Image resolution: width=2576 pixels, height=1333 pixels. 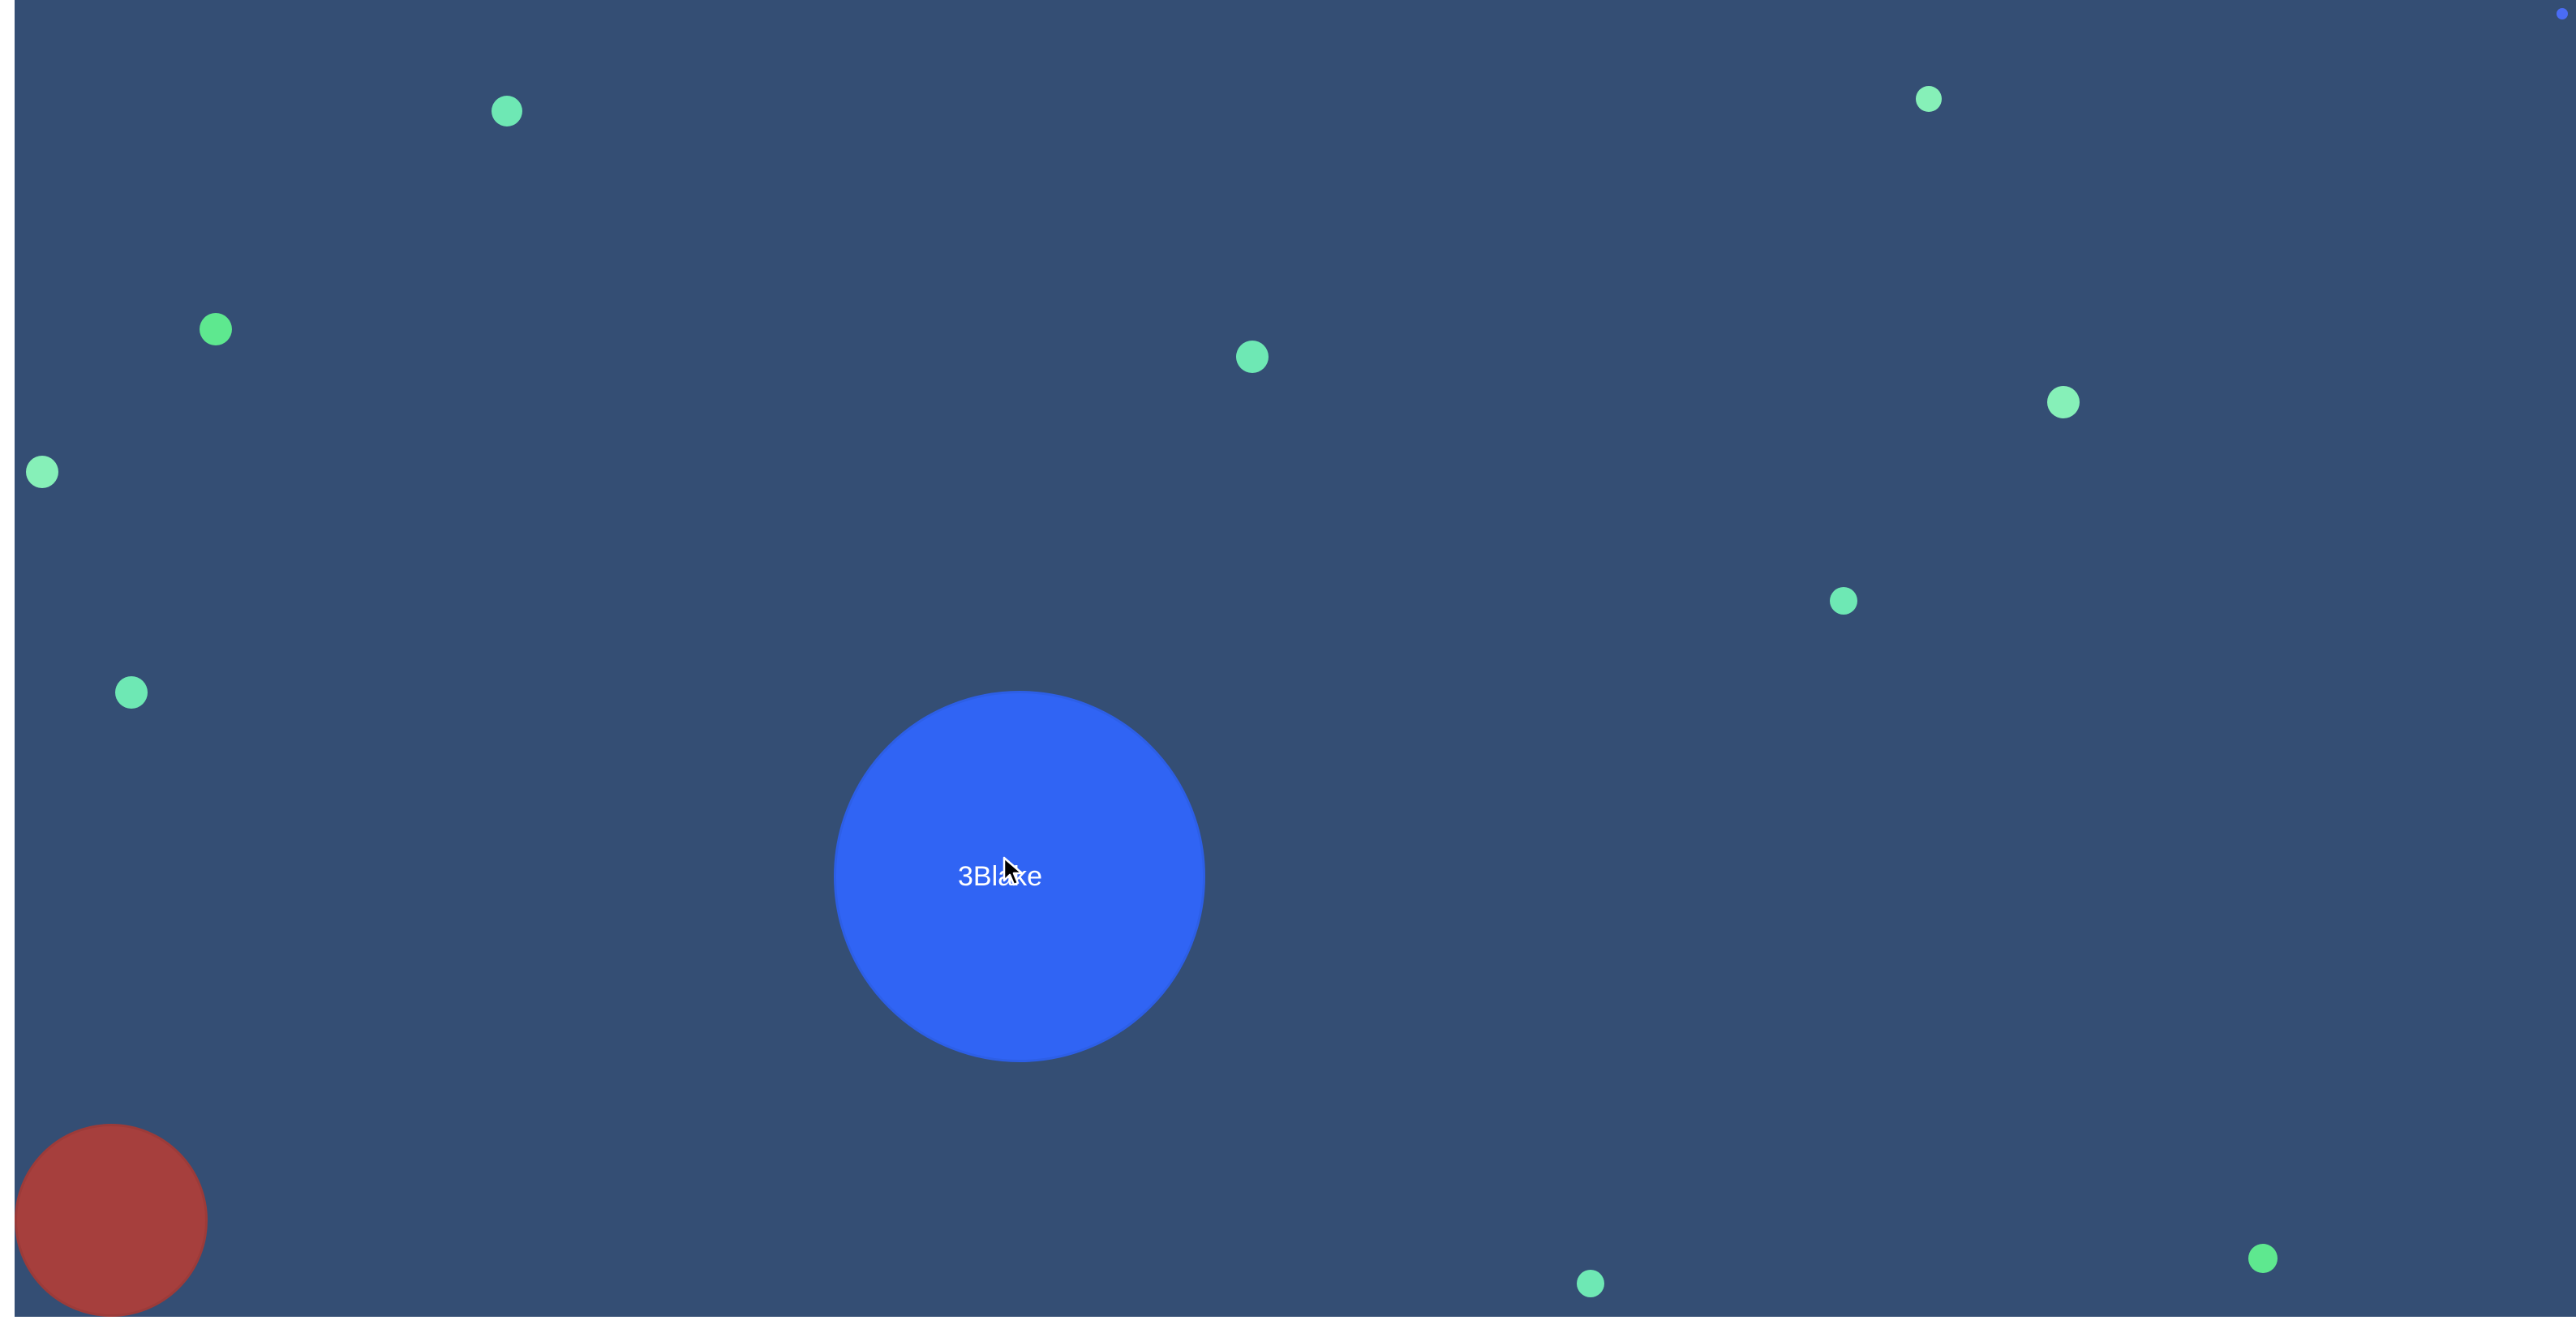 I want to click on corner-indicator-dot, so click(x=2562, y=13).